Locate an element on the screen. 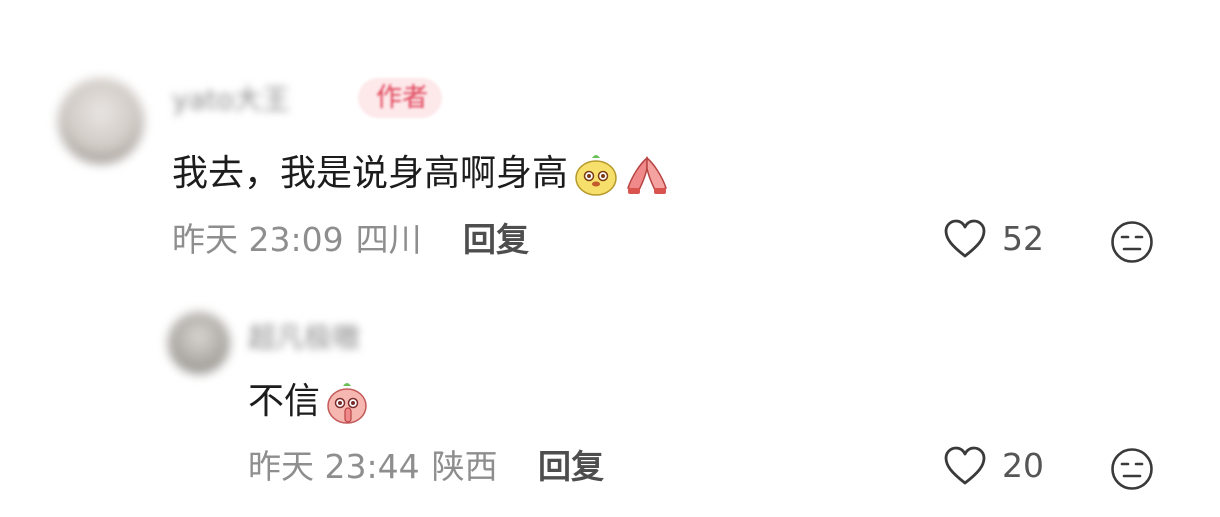  comment-text-row: 不信 is located at coordinates (309, 402).